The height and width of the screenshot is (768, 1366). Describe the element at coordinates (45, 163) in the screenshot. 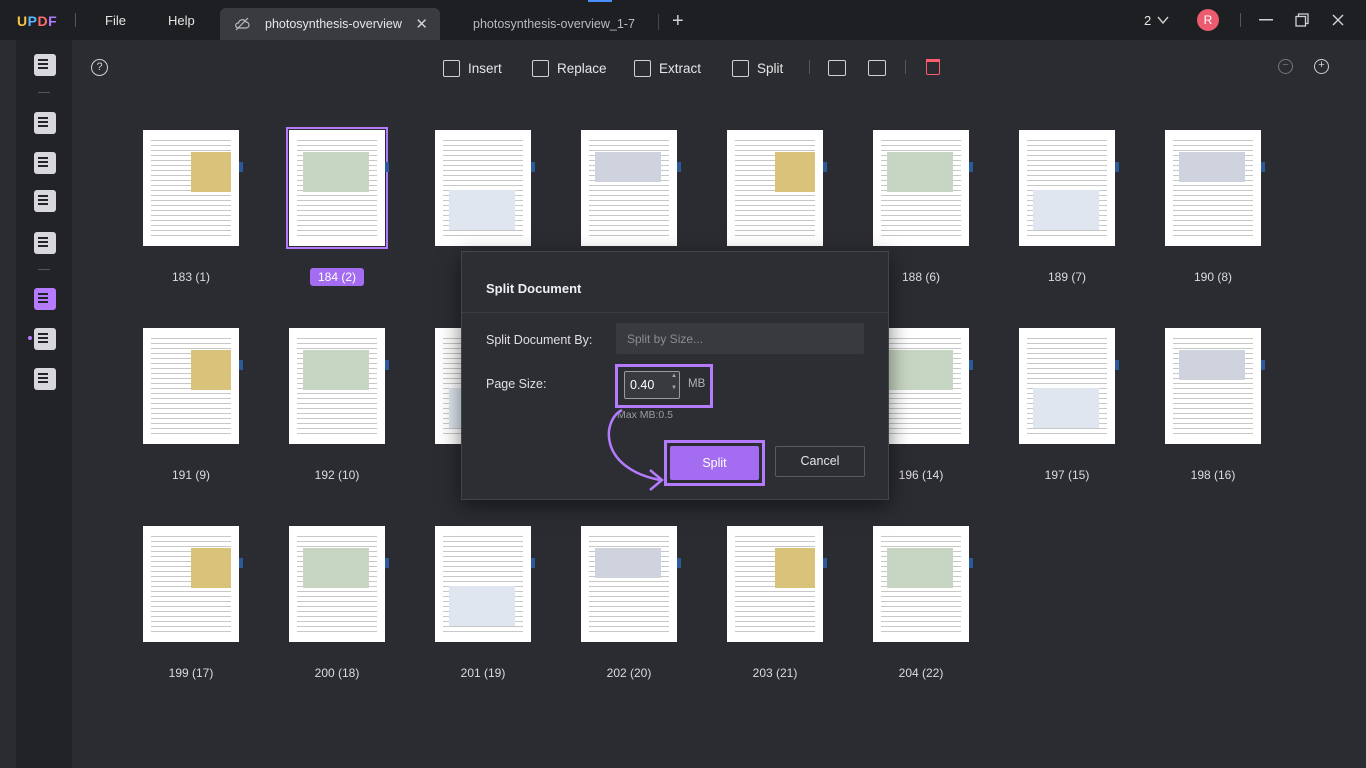

I see `edit-icon` at that location.